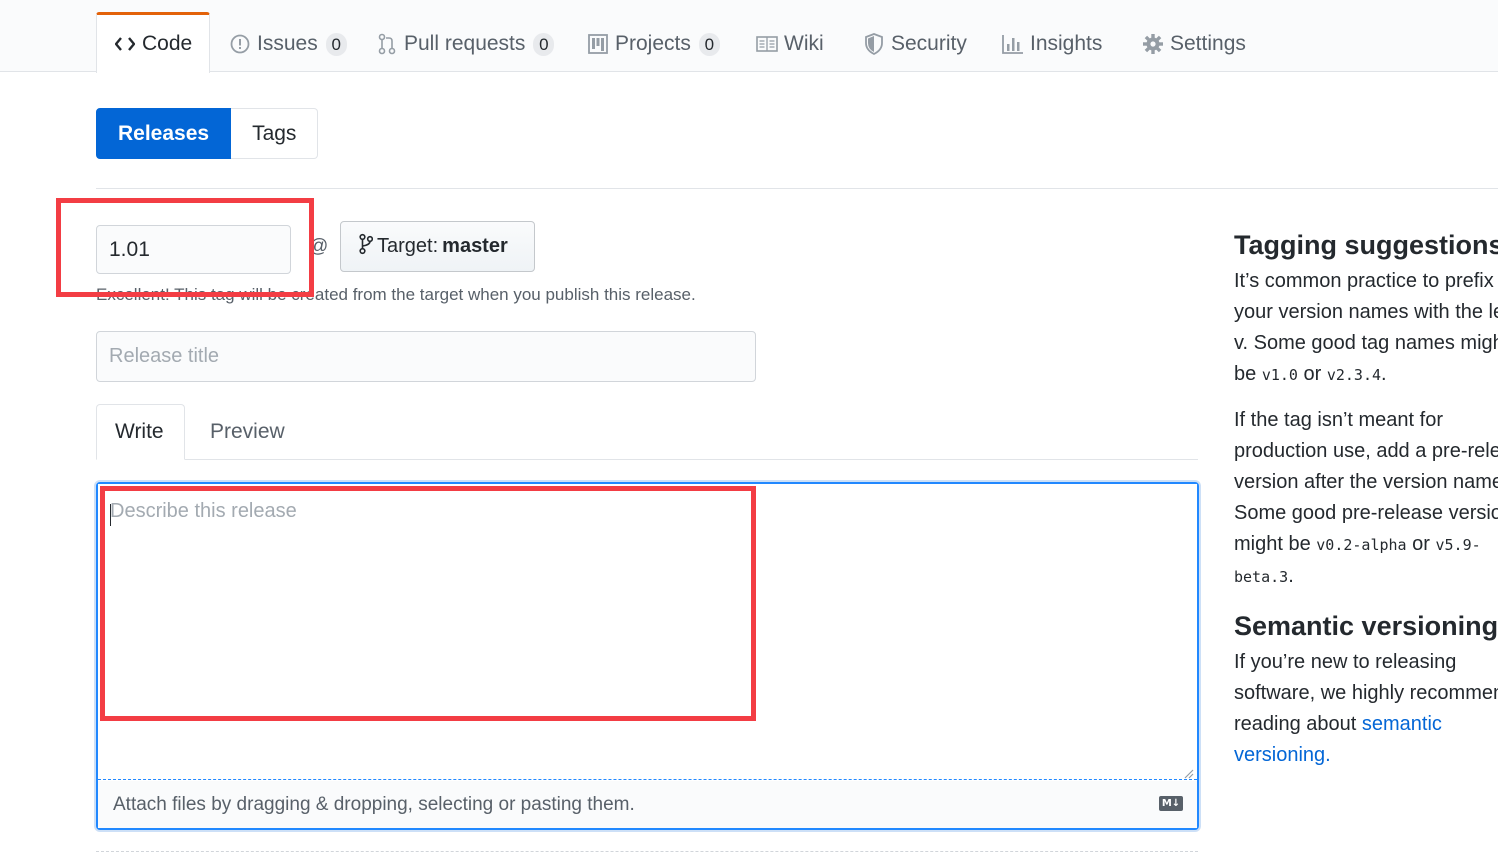 Image resolution: width=1498 pixels, height=852 pixels. What do you see at coordinates (1153, 44) in the screenshot?
I see `gear-icon` at bounding box center [1153, 44].